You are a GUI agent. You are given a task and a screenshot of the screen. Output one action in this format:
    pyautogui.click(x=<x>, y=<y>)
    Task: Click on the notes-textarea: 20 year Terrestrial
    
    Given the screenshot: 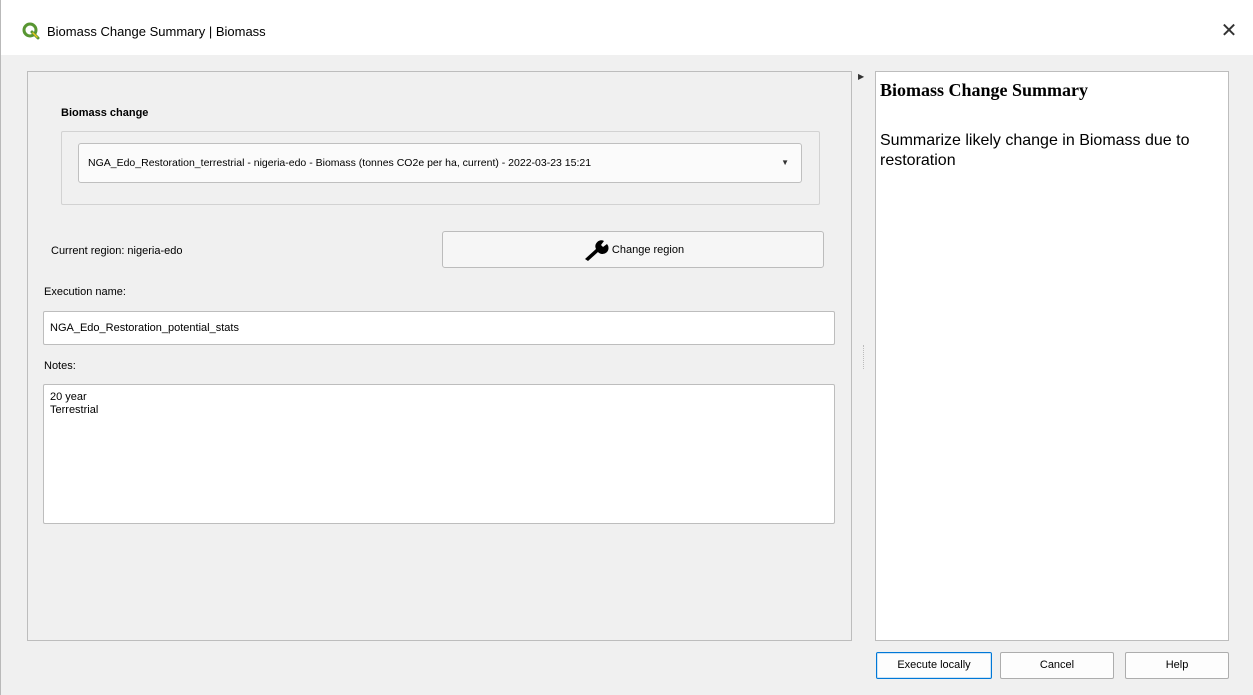 What is the action you would take?
    pyautogui.click(x=439, y=454)
    